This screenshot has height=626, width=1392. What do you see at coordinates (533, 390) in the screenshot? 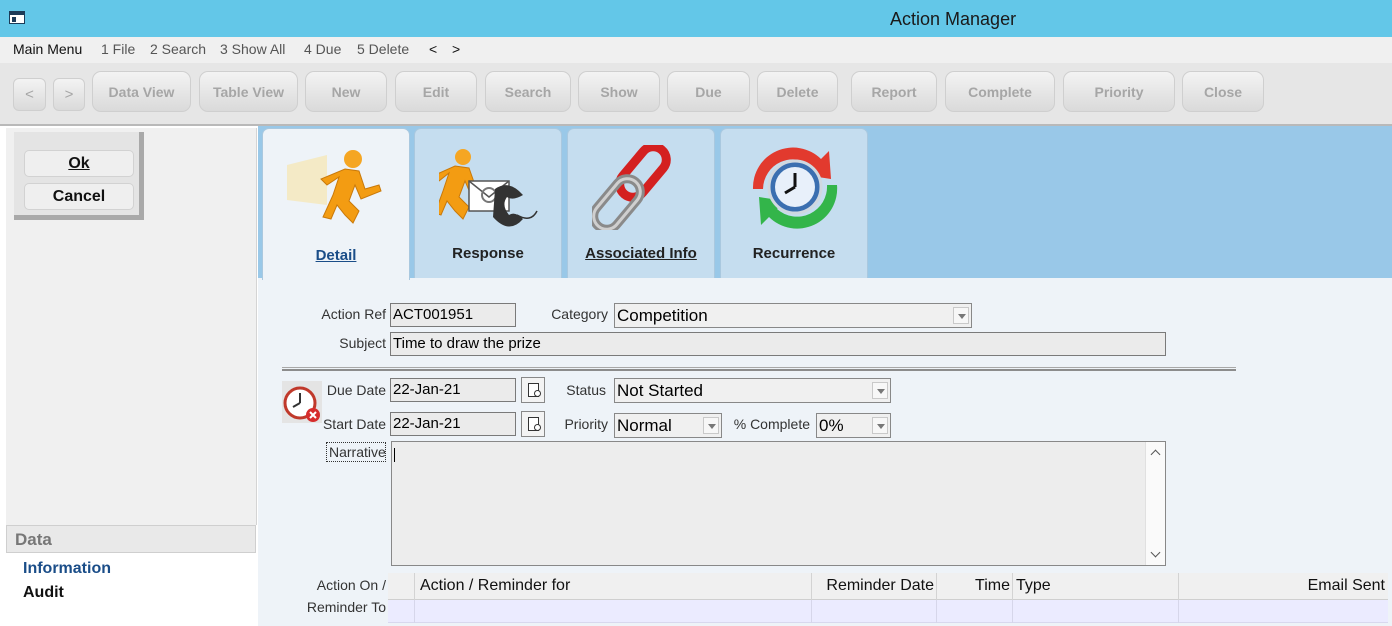
I see `due-date-calendar-icon` at bounding box center [533, 390].